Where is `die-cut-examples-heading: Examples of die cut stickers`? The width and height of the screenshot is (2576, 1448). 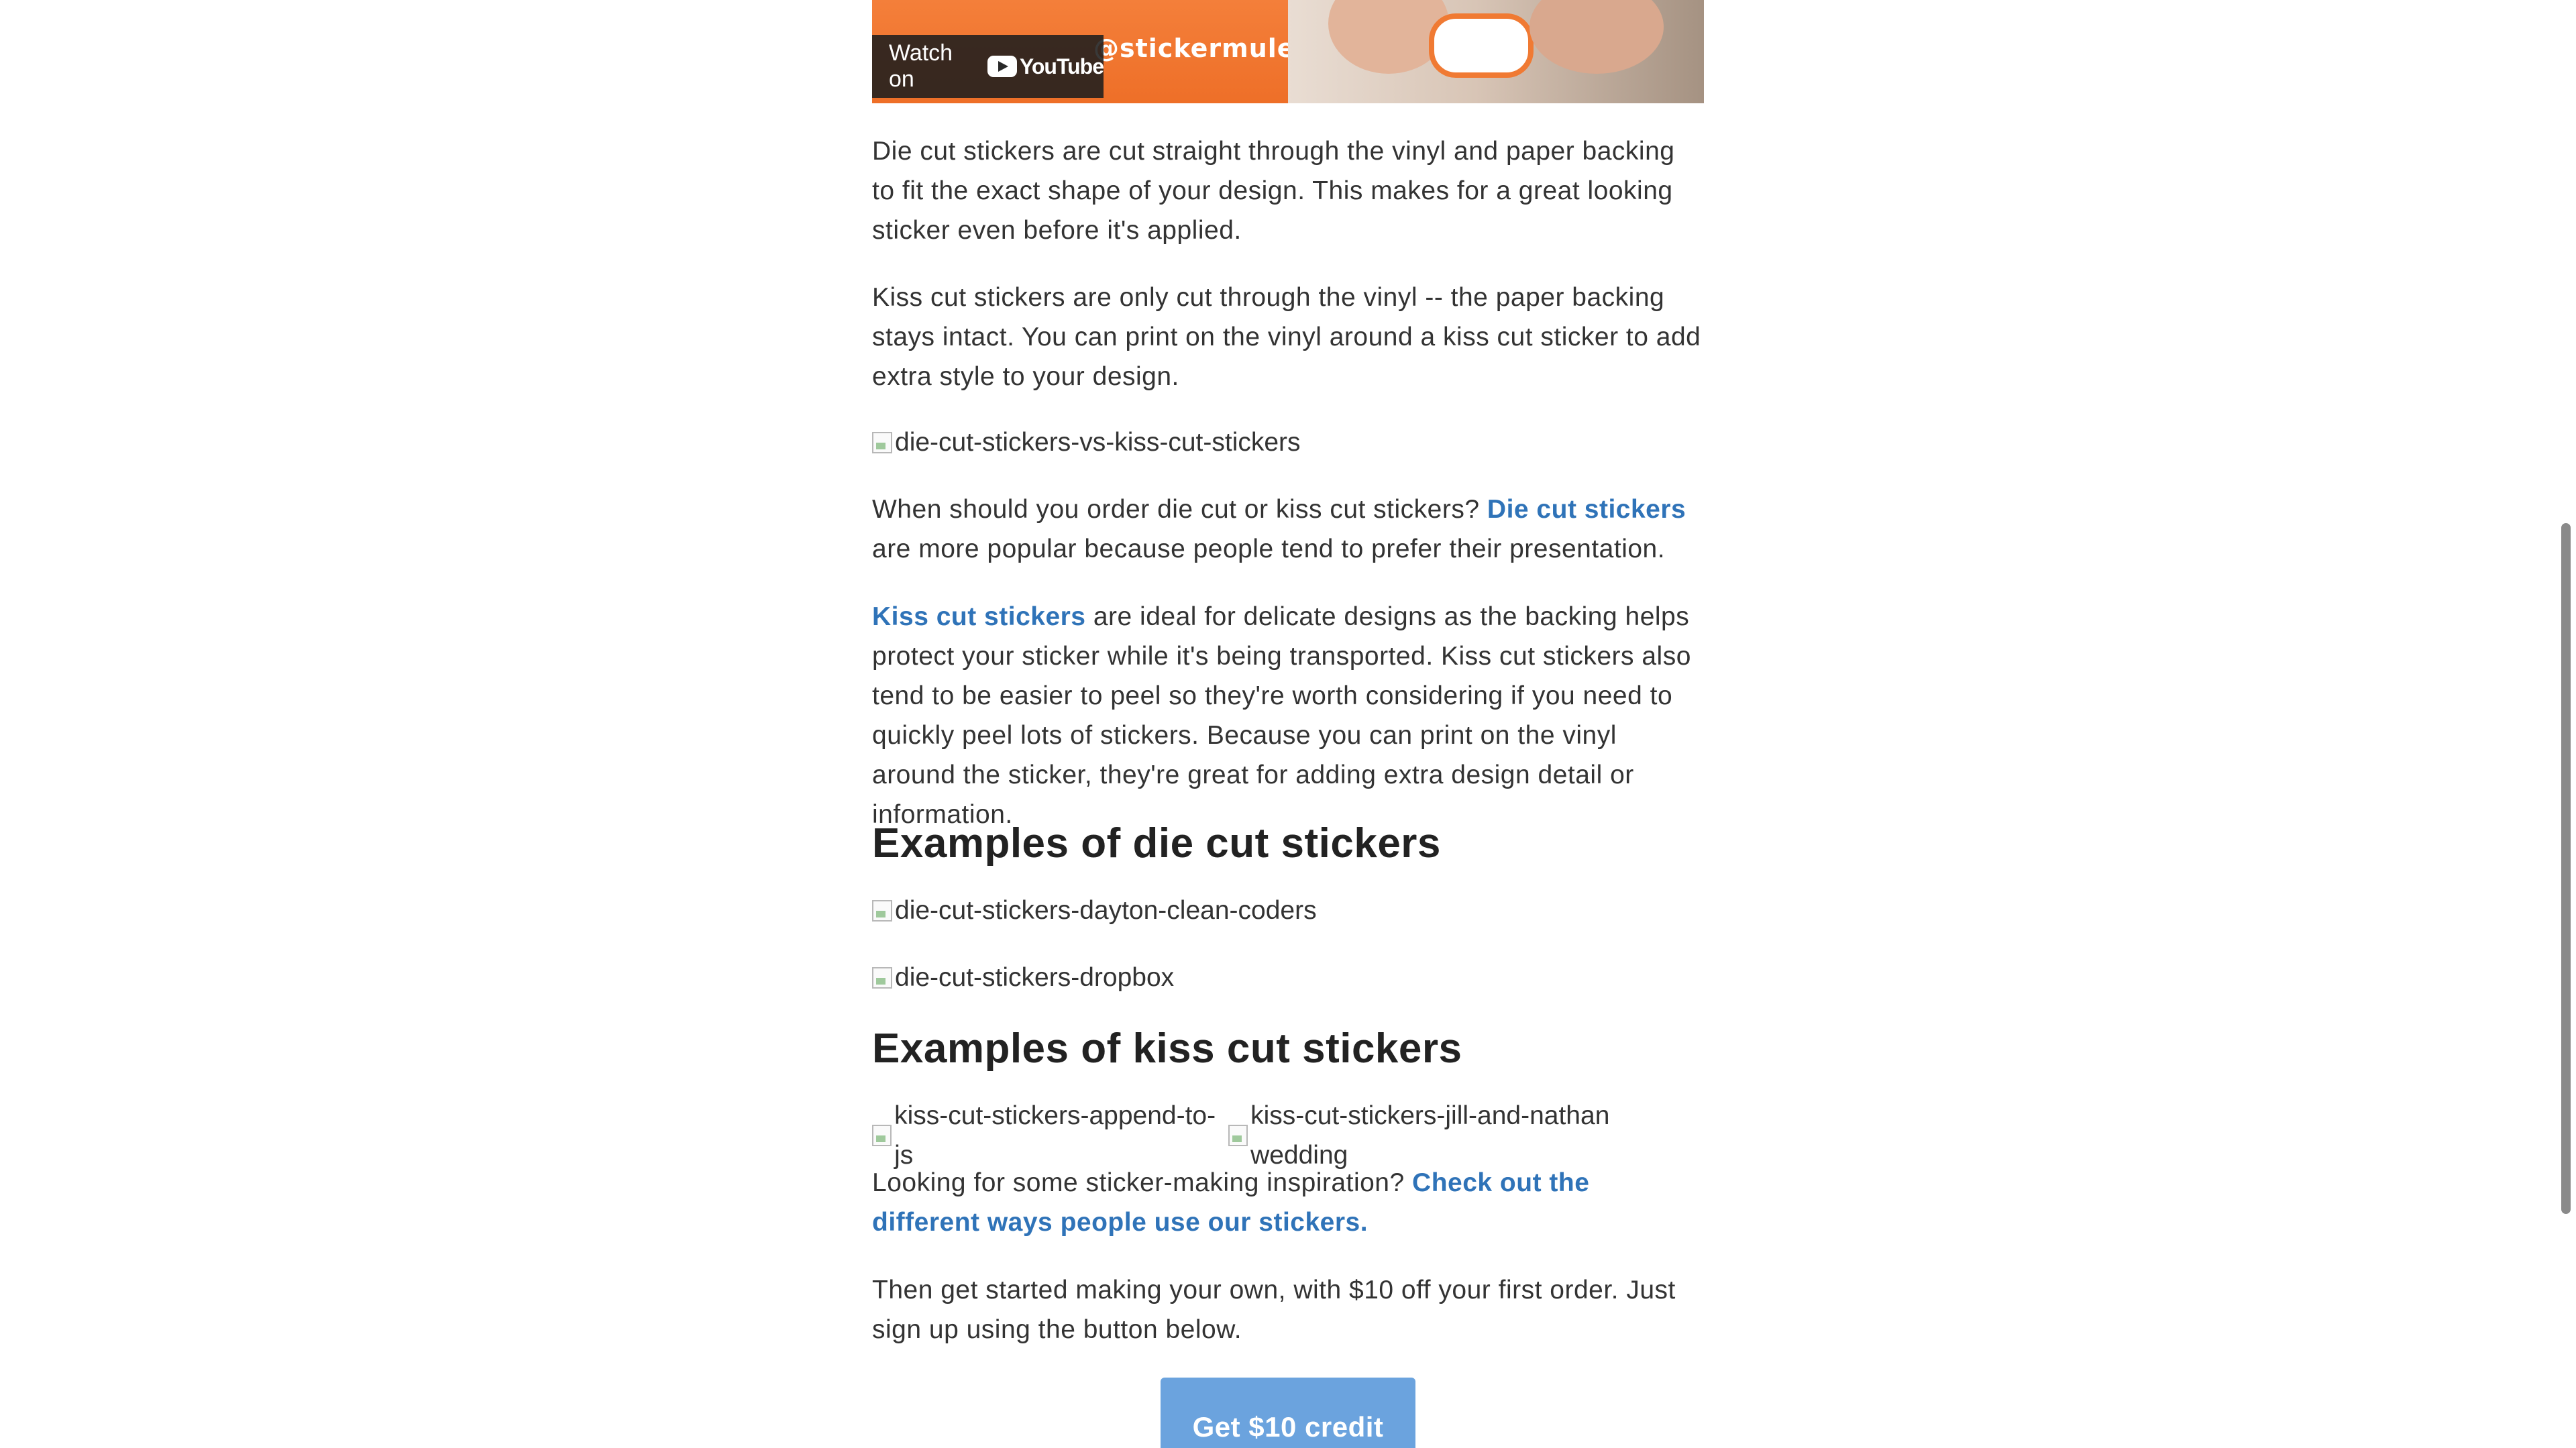 die-cut-examples-heading: Examples of die cut stickers is located at coordinates (1156, 843).